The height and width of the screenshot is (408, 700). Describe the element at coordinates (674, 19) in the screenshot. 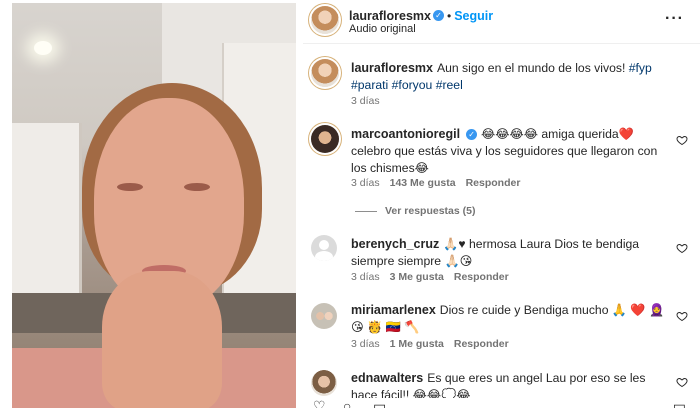

I see `more-options-icon: ···` at that location.